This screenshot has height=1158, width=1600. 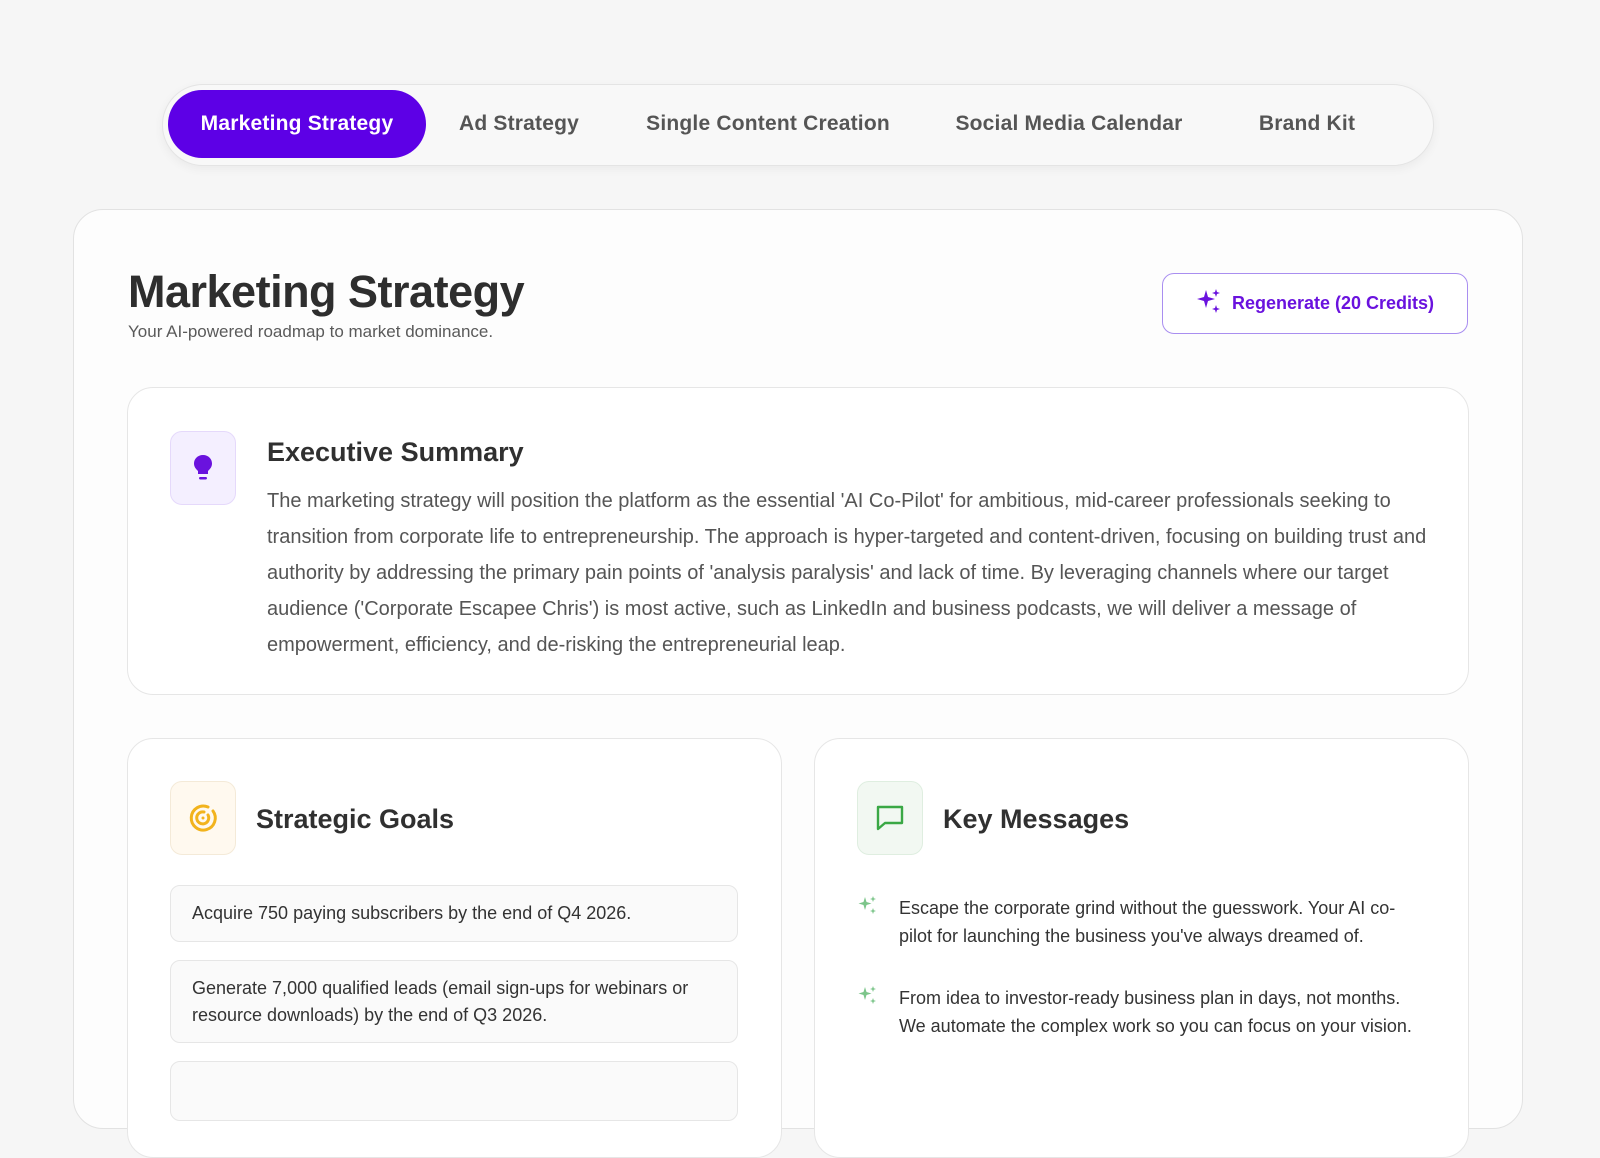 I want to click on tab-single-content-creation: Single Content Creation, so click(x=768, y=124).